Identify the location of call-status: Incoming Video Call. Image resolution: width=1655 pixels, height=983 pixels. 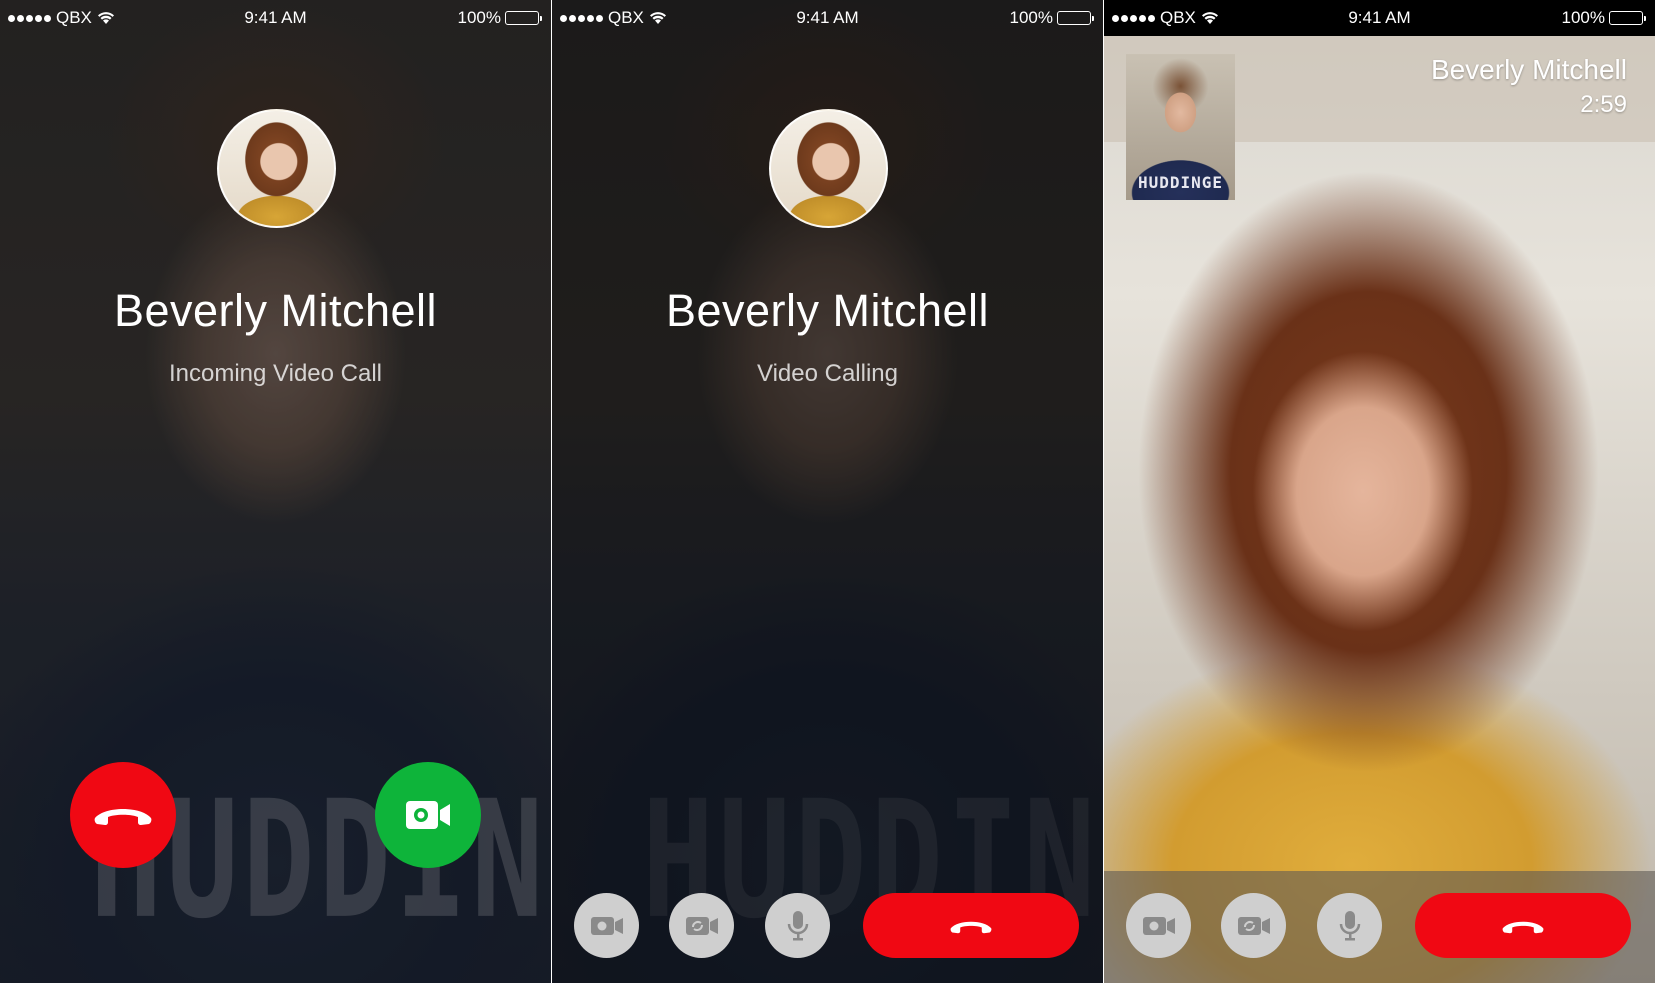
(275, 373).